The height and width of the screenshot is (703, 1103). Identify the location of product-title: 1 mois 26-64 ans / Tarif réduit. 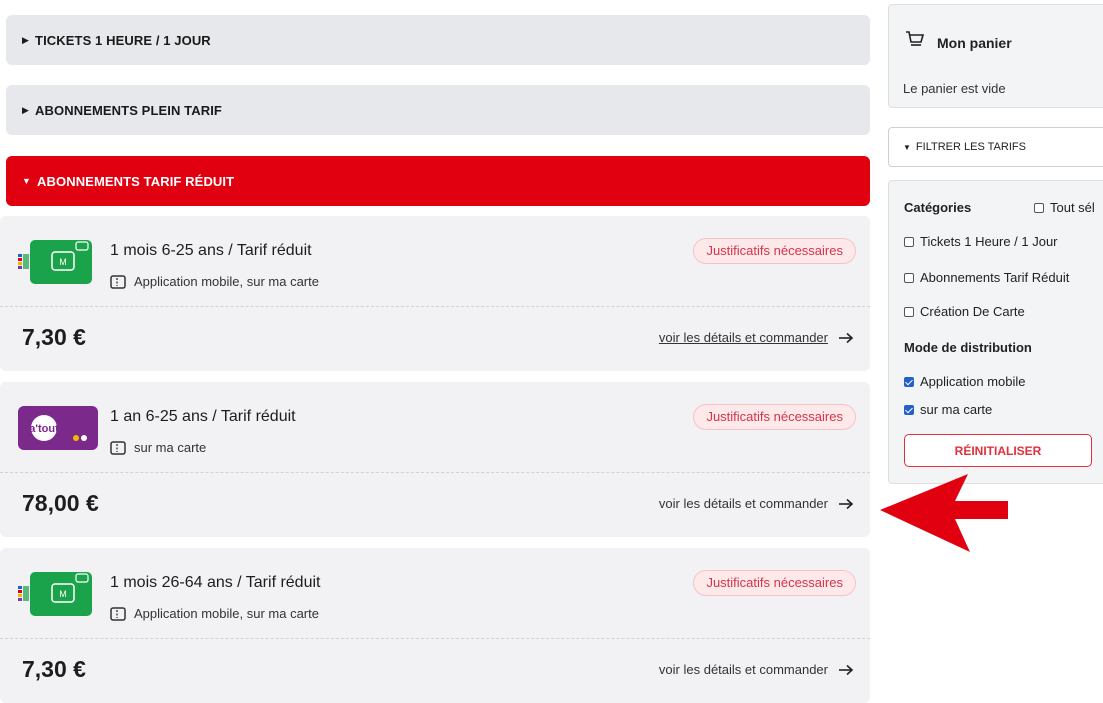
(215, 582).